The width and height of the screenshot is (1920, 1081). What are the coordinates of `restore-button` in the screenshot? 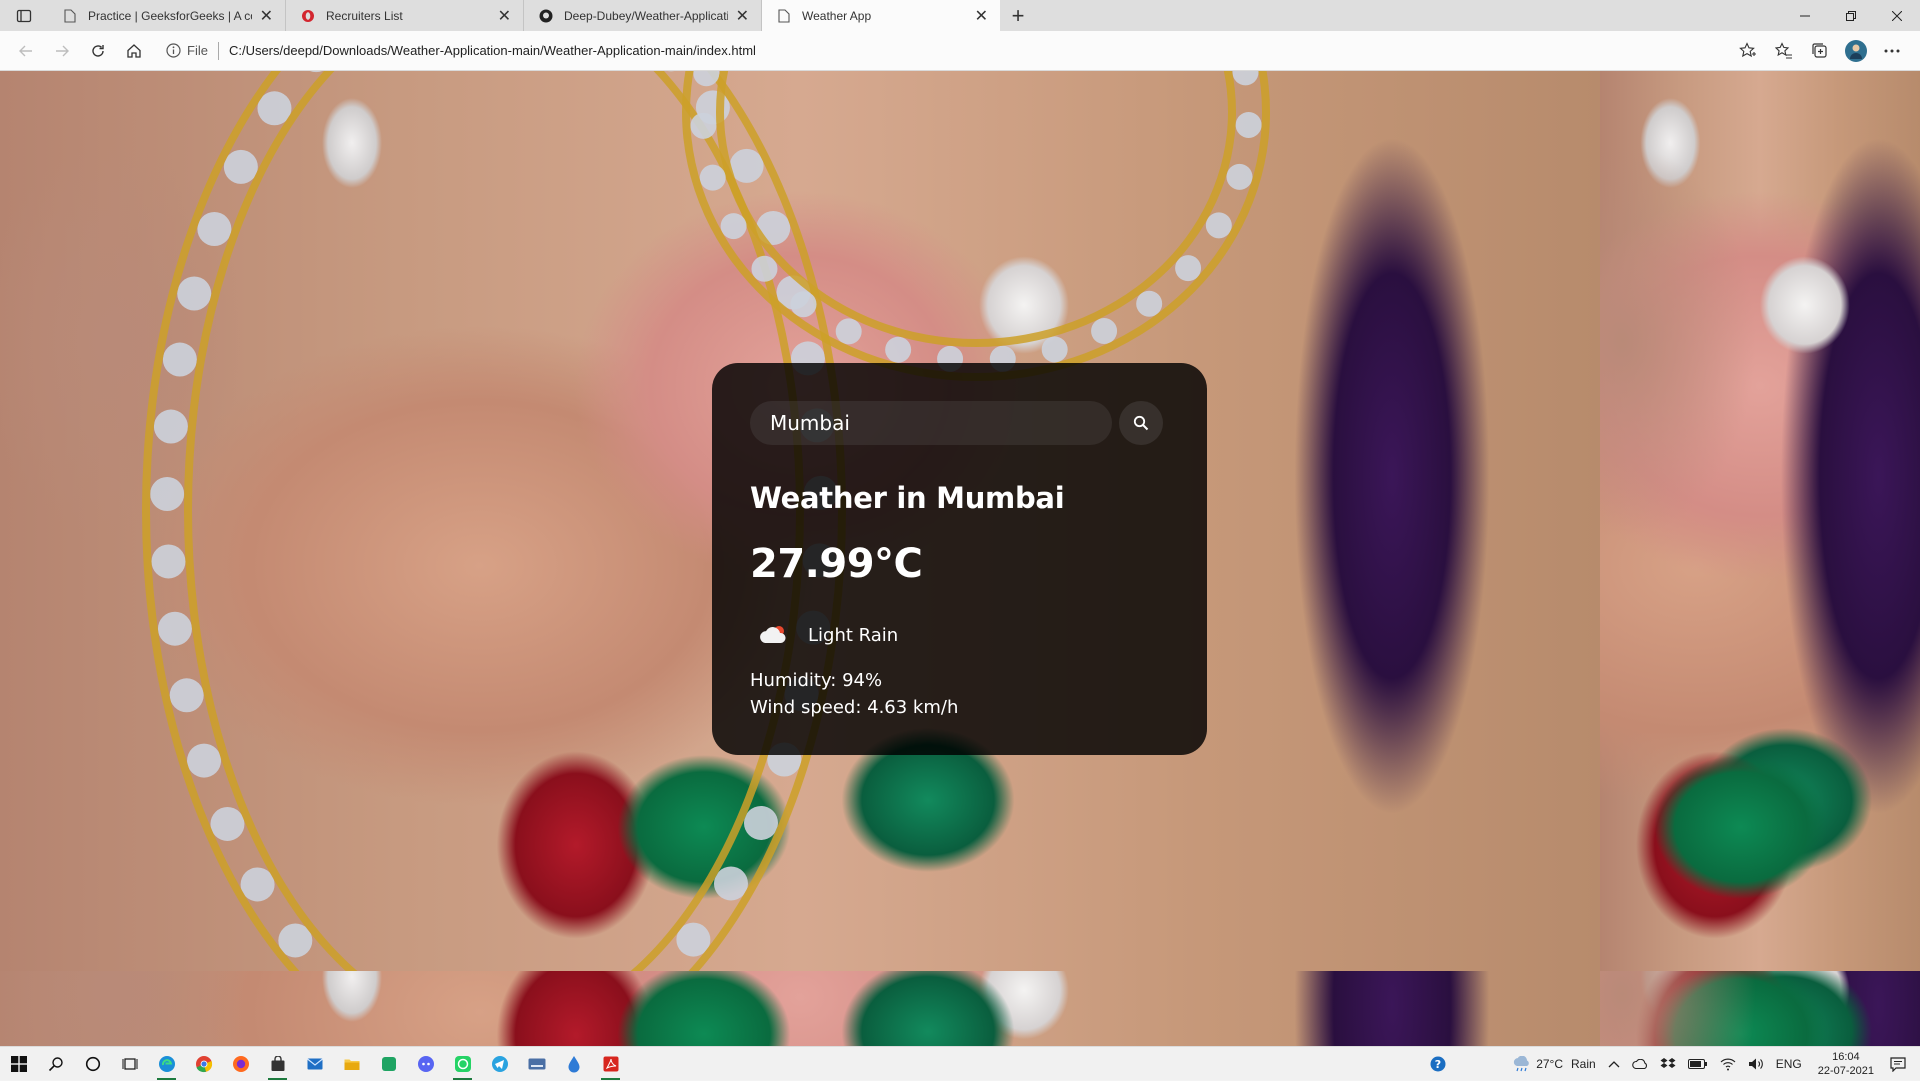 It's located at (1851, 15).